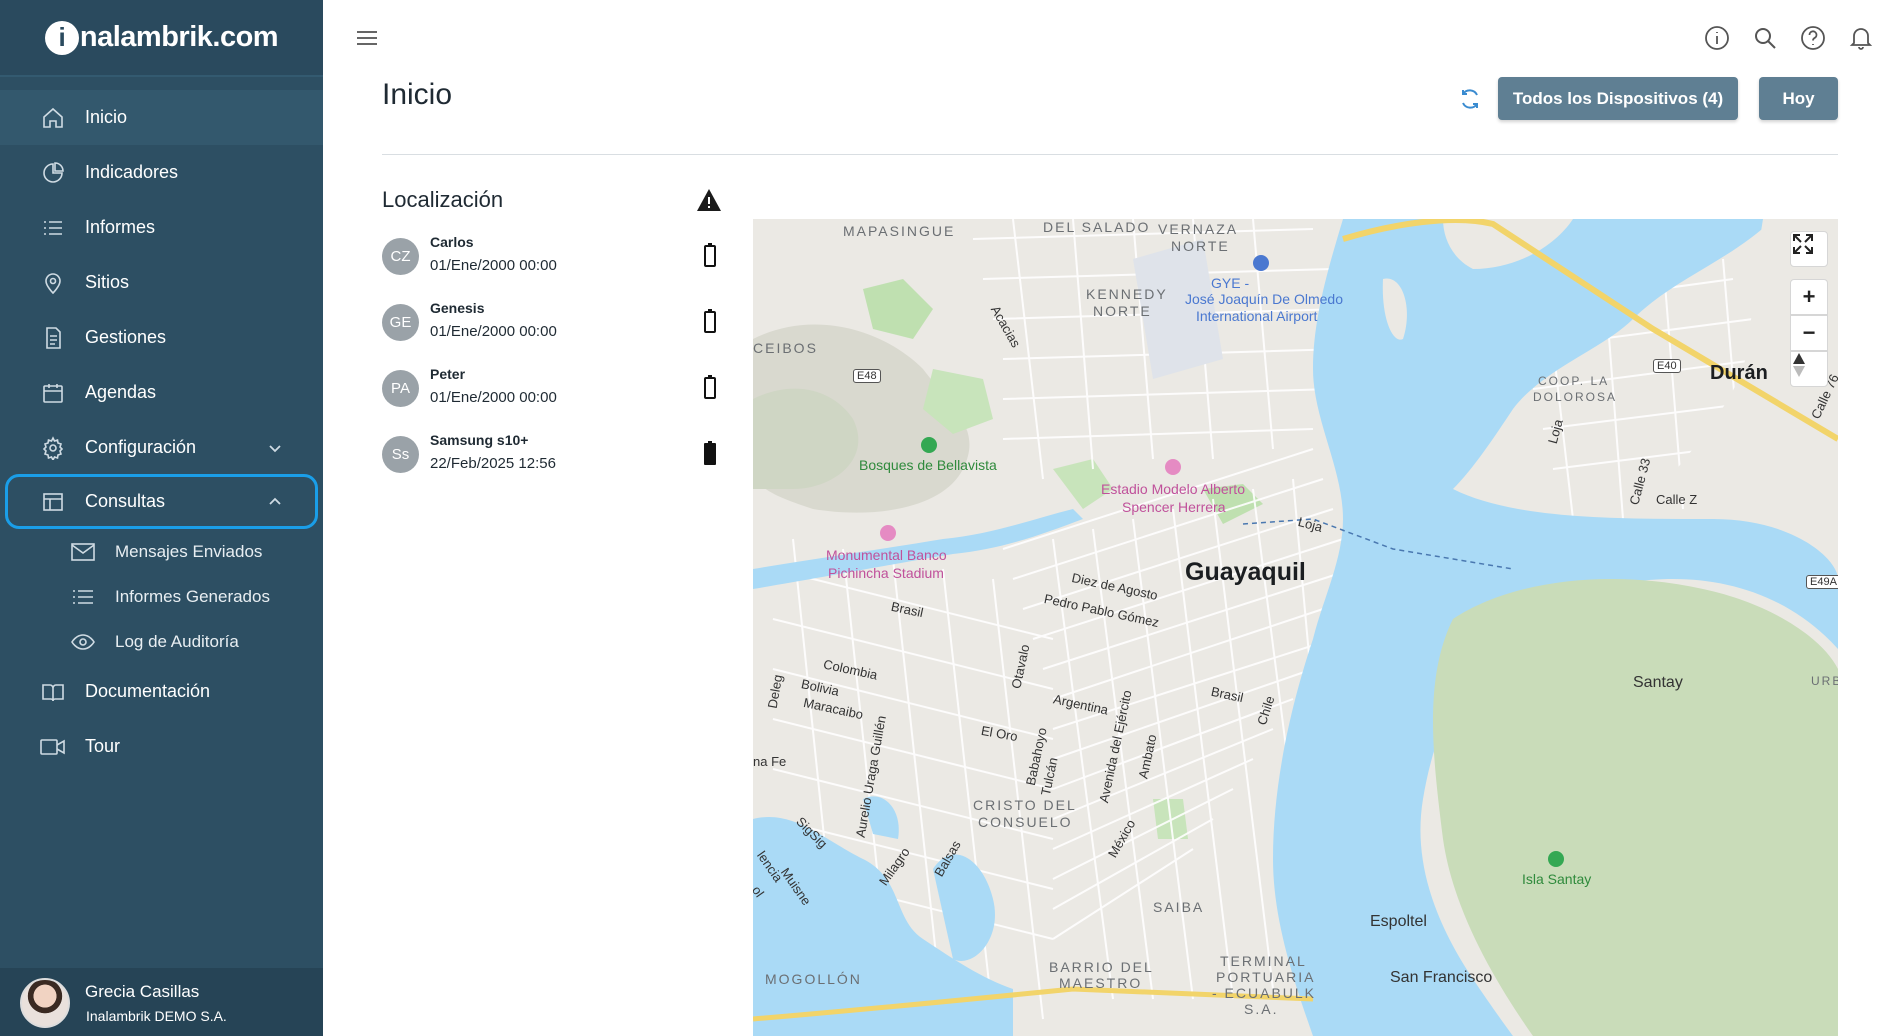 This screenshot has width=1892, height=1036. I want to click on sidebar-subitem-log-auditoria: Log de Auditoría, so click(161, 641).